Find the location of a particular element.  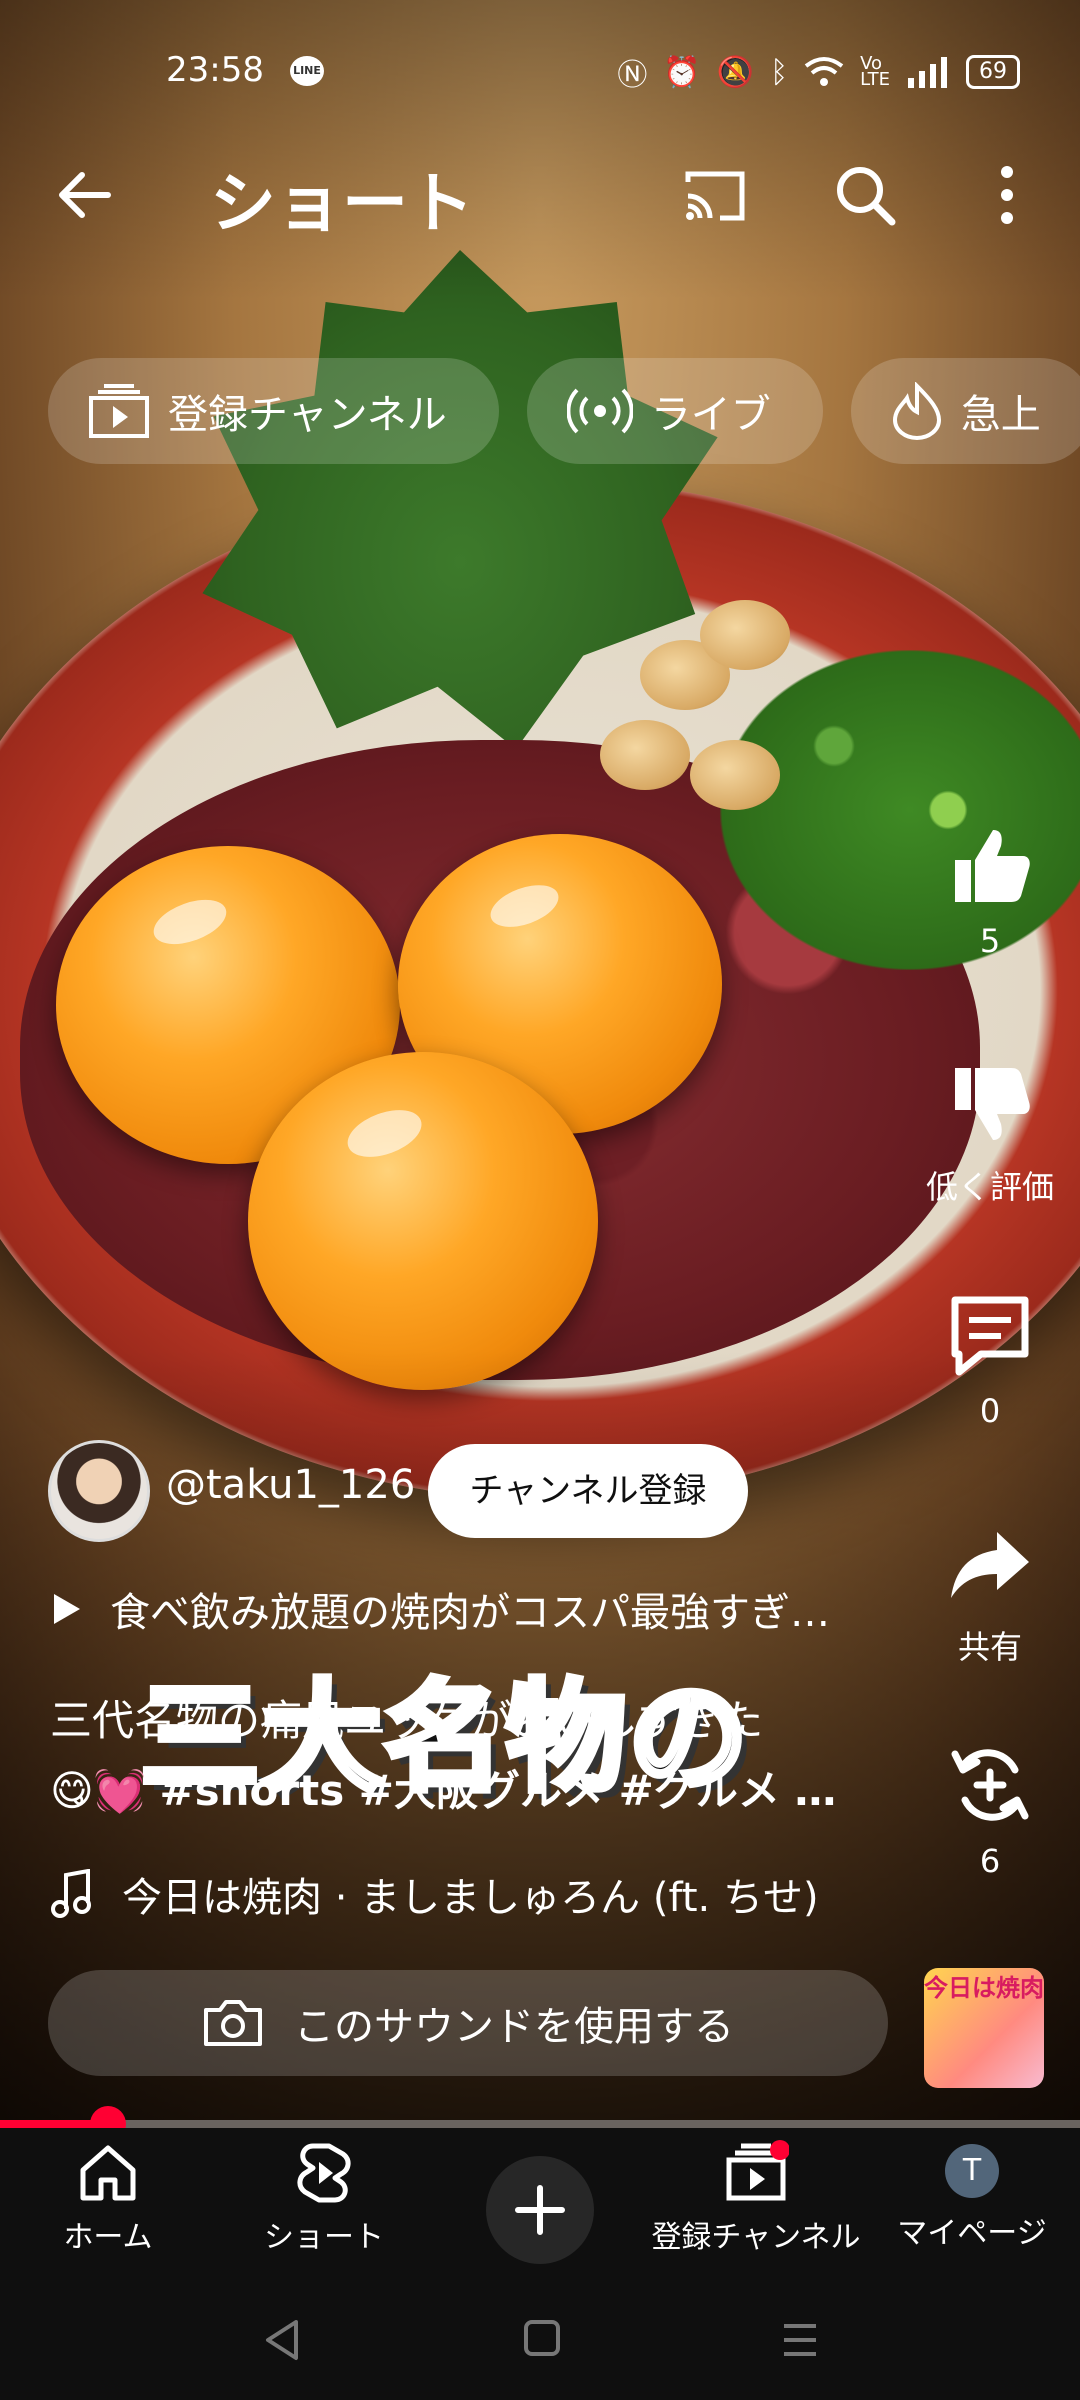

chip-label: ライブ is located at coordinates (710, 415).